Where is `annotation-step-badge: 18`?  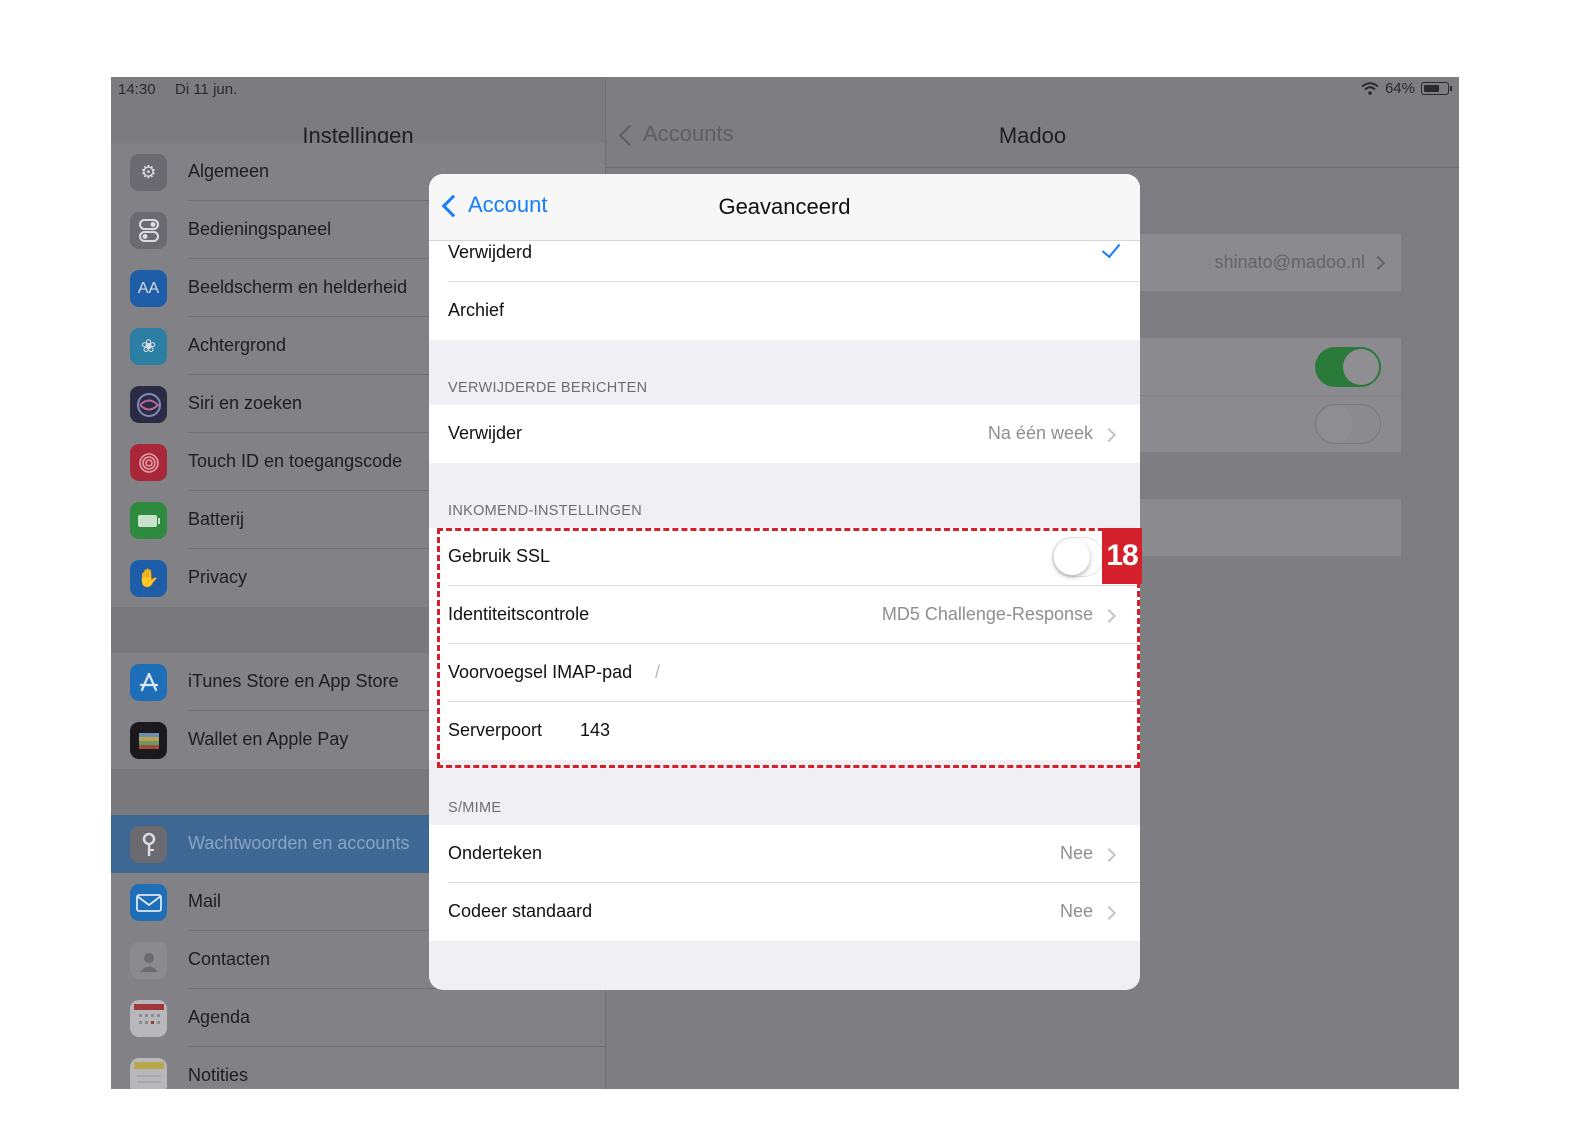
annotation-step-badge: 18 is located at coordinates (1122, 556).